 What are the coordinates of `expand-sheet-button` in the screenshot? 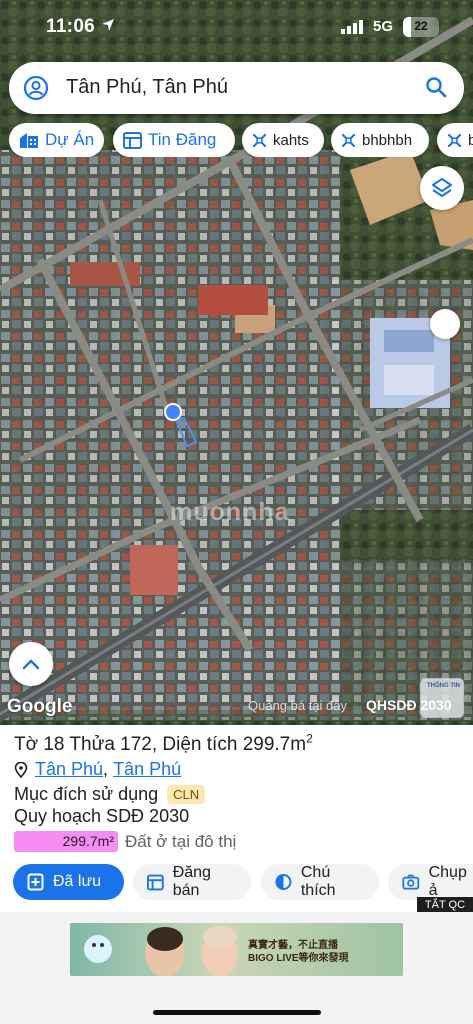 It's located at (31, 664).